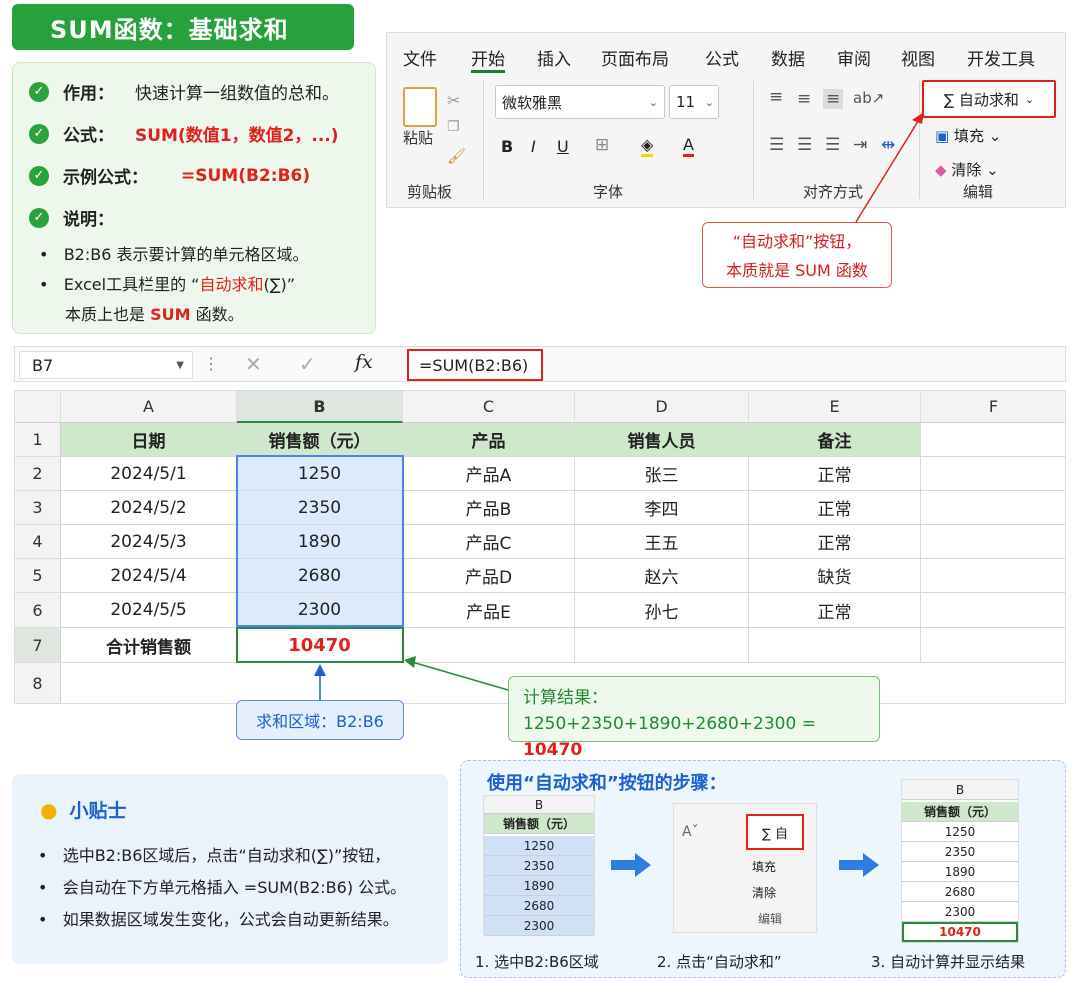 Image resolution: width=1080 pixels, height=981 pixels. I want to click on clear-button: ◆ 清除 ⌄, so click(967, 169).